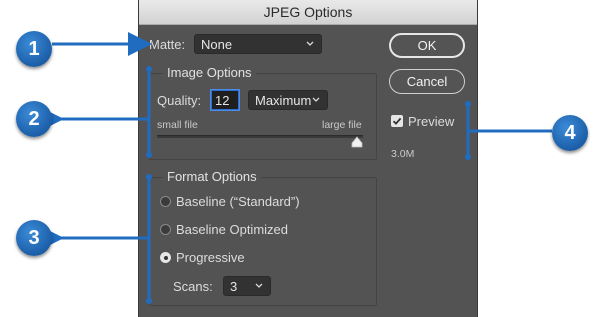  Describe the element at coordinates (149, 69) in the screenshot. I see `callout-2-dot-top` at that location.